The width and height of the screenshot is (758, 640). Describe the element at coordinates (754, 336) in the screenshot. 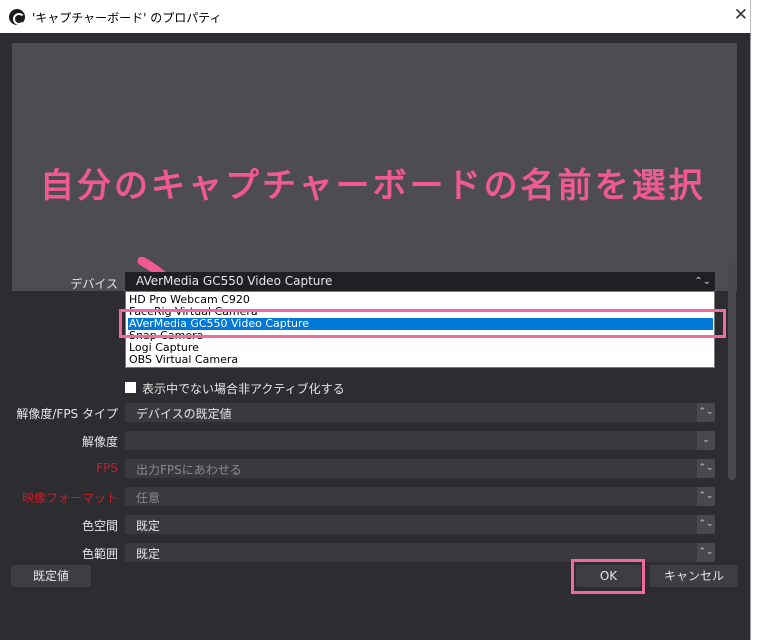

I see `background-strip` at that location.